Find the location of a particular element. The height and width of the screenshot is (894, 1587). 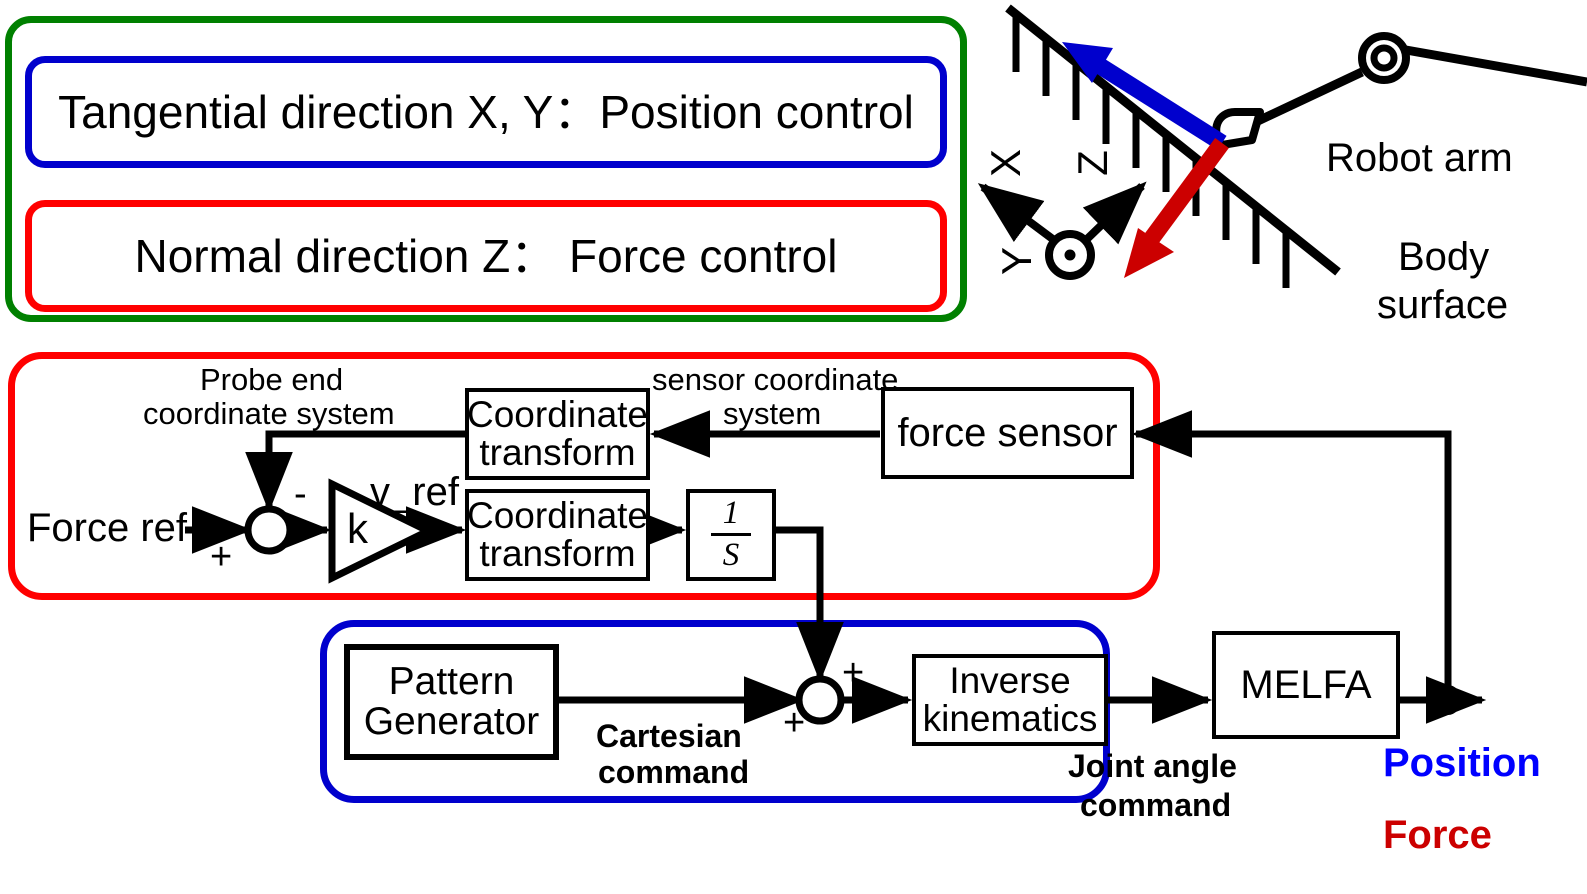

coordinate-transform-top-block: Coordinate transform is located at coordinates (557, 434).